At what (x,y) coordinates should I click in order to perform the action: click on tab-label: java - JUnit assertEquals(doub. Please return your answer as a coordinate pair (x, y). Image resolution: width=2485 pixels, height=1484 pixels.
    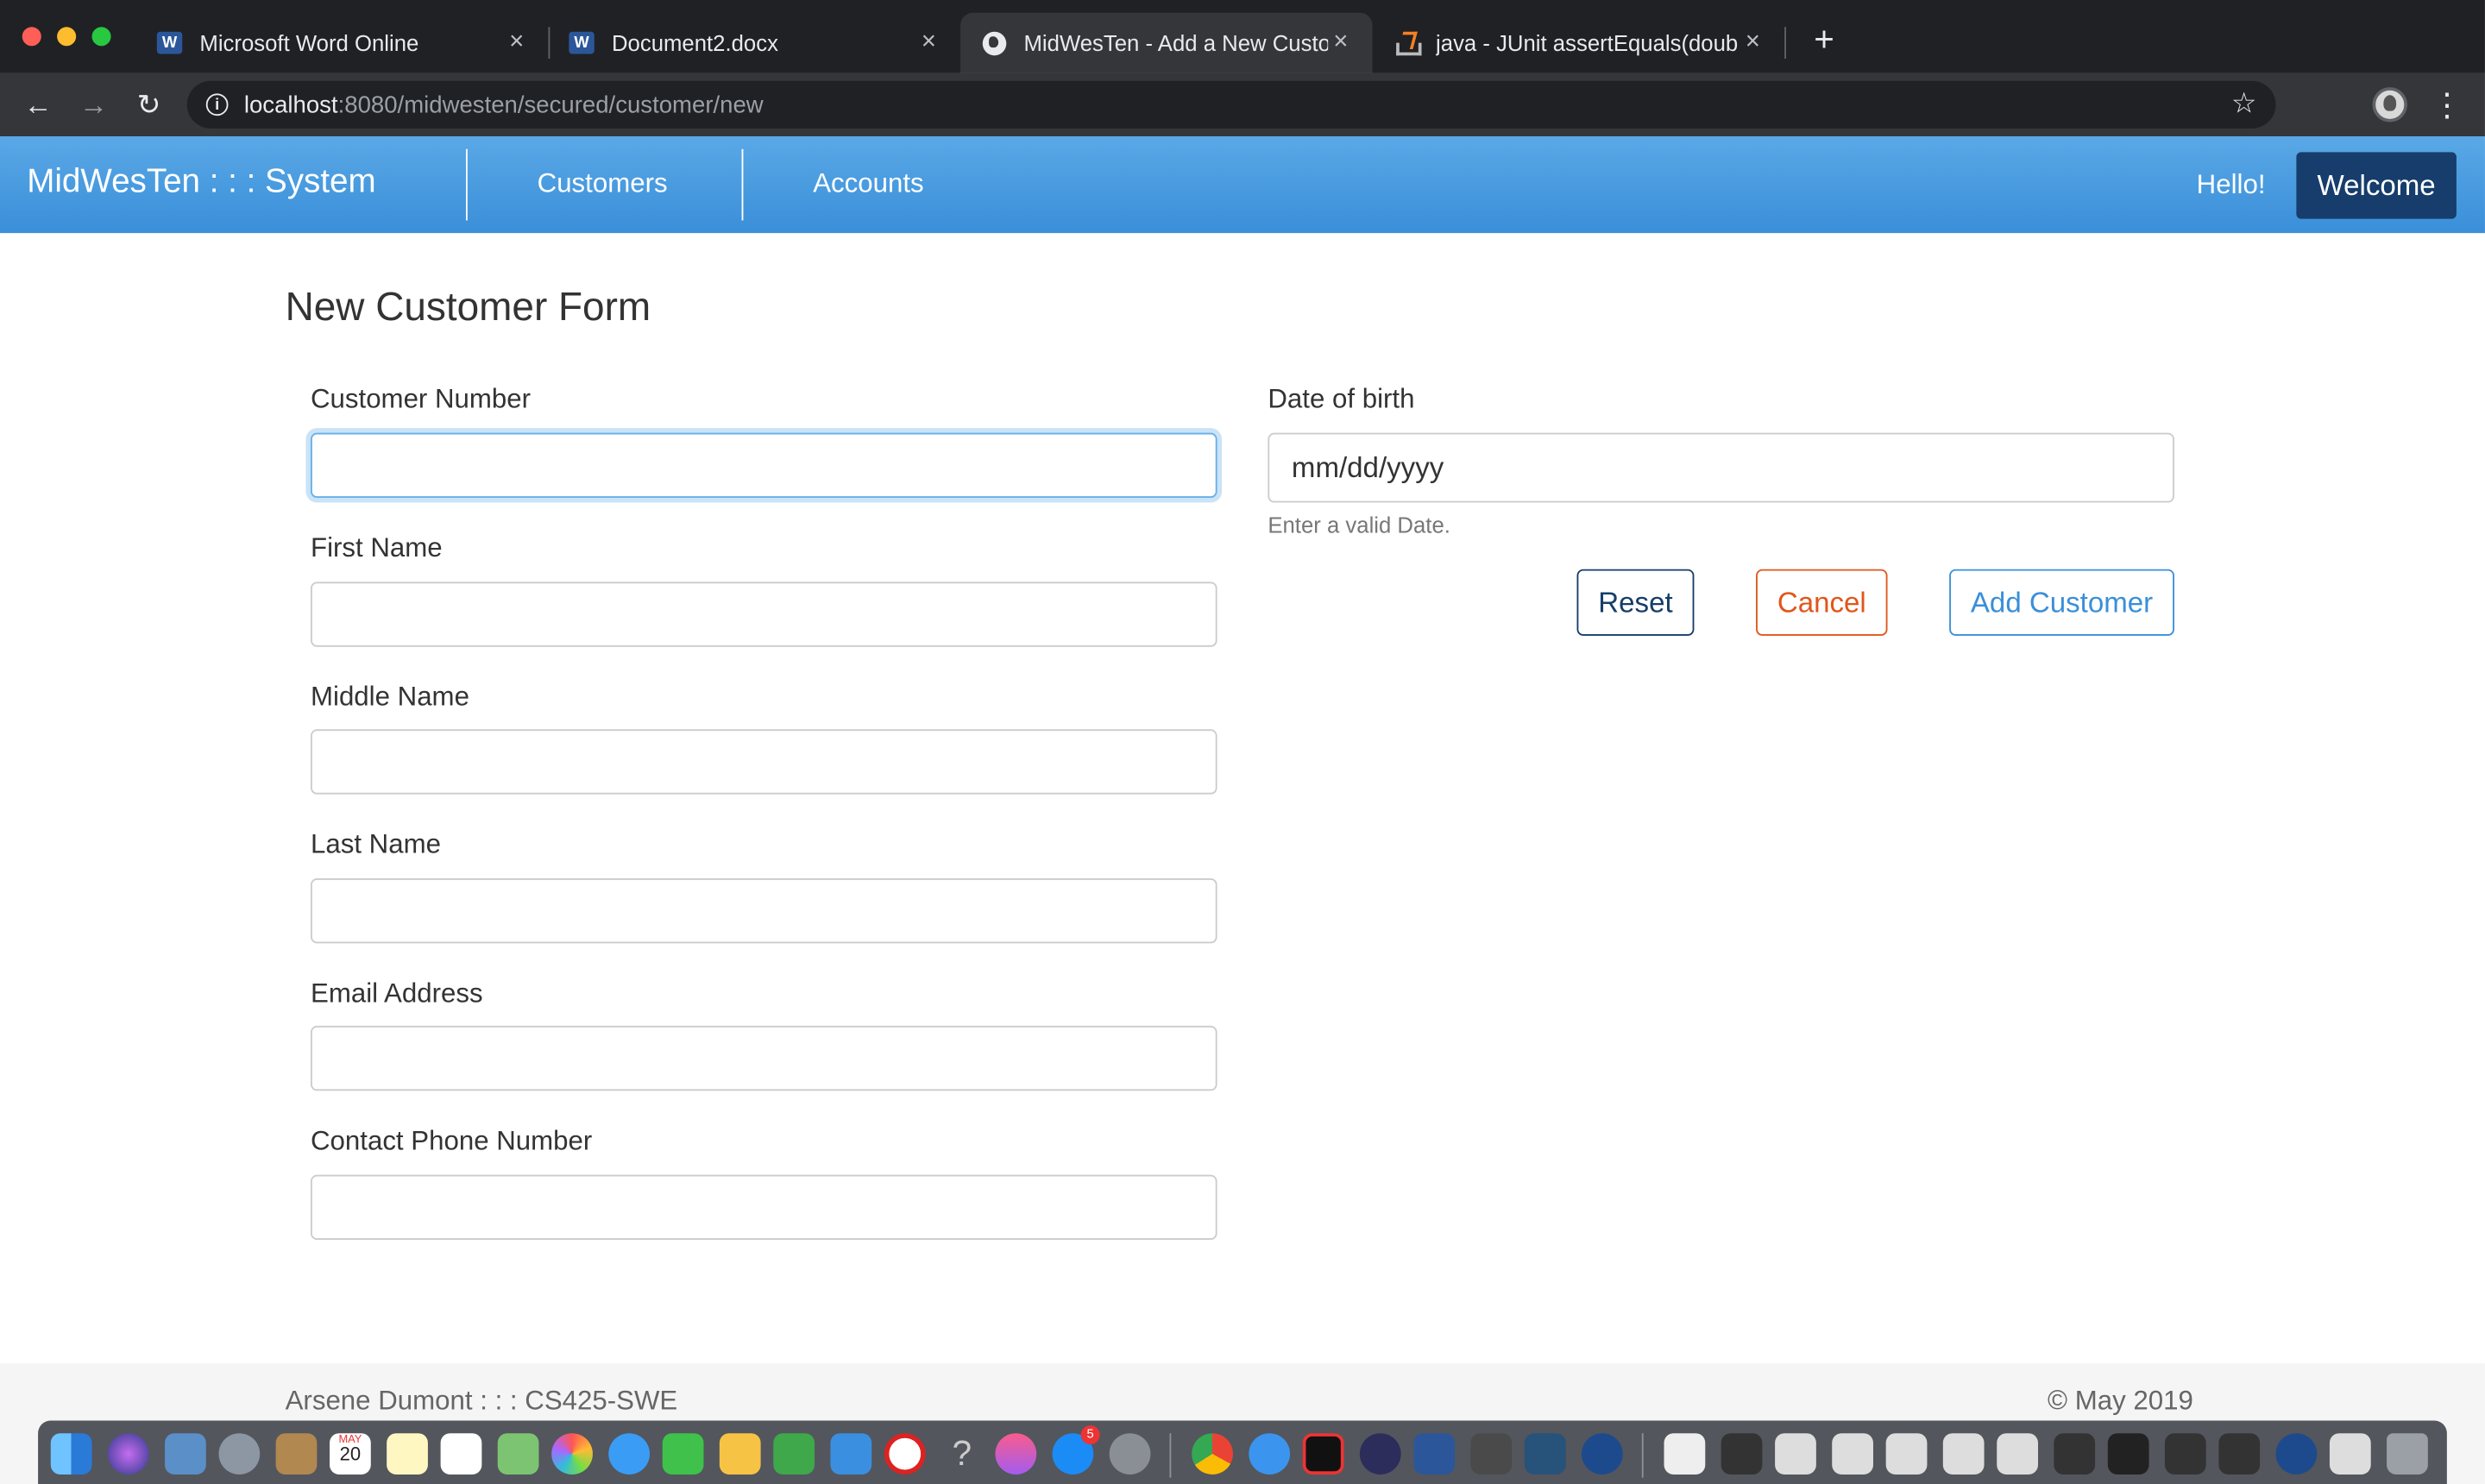
    Looking at the image, I should click on (1587, 42).